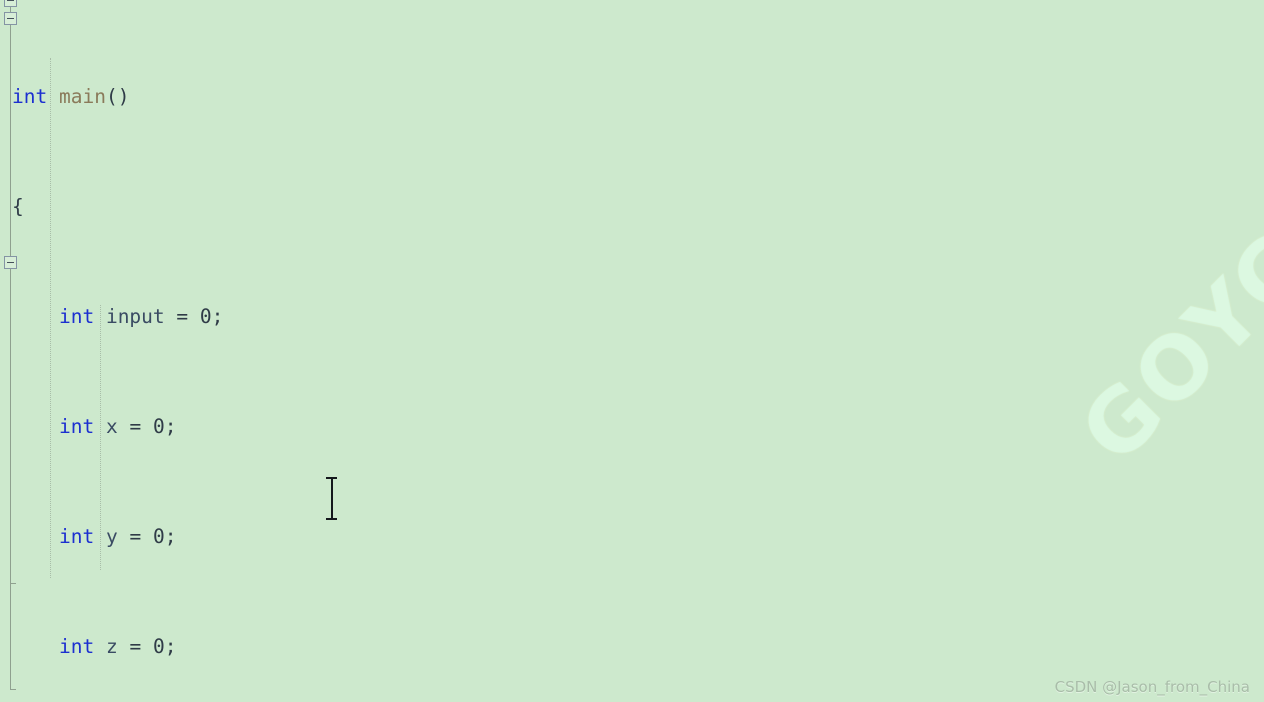 The image size is (1264, 702). I want to click on token-identifier-y: y, so click(111, 536).